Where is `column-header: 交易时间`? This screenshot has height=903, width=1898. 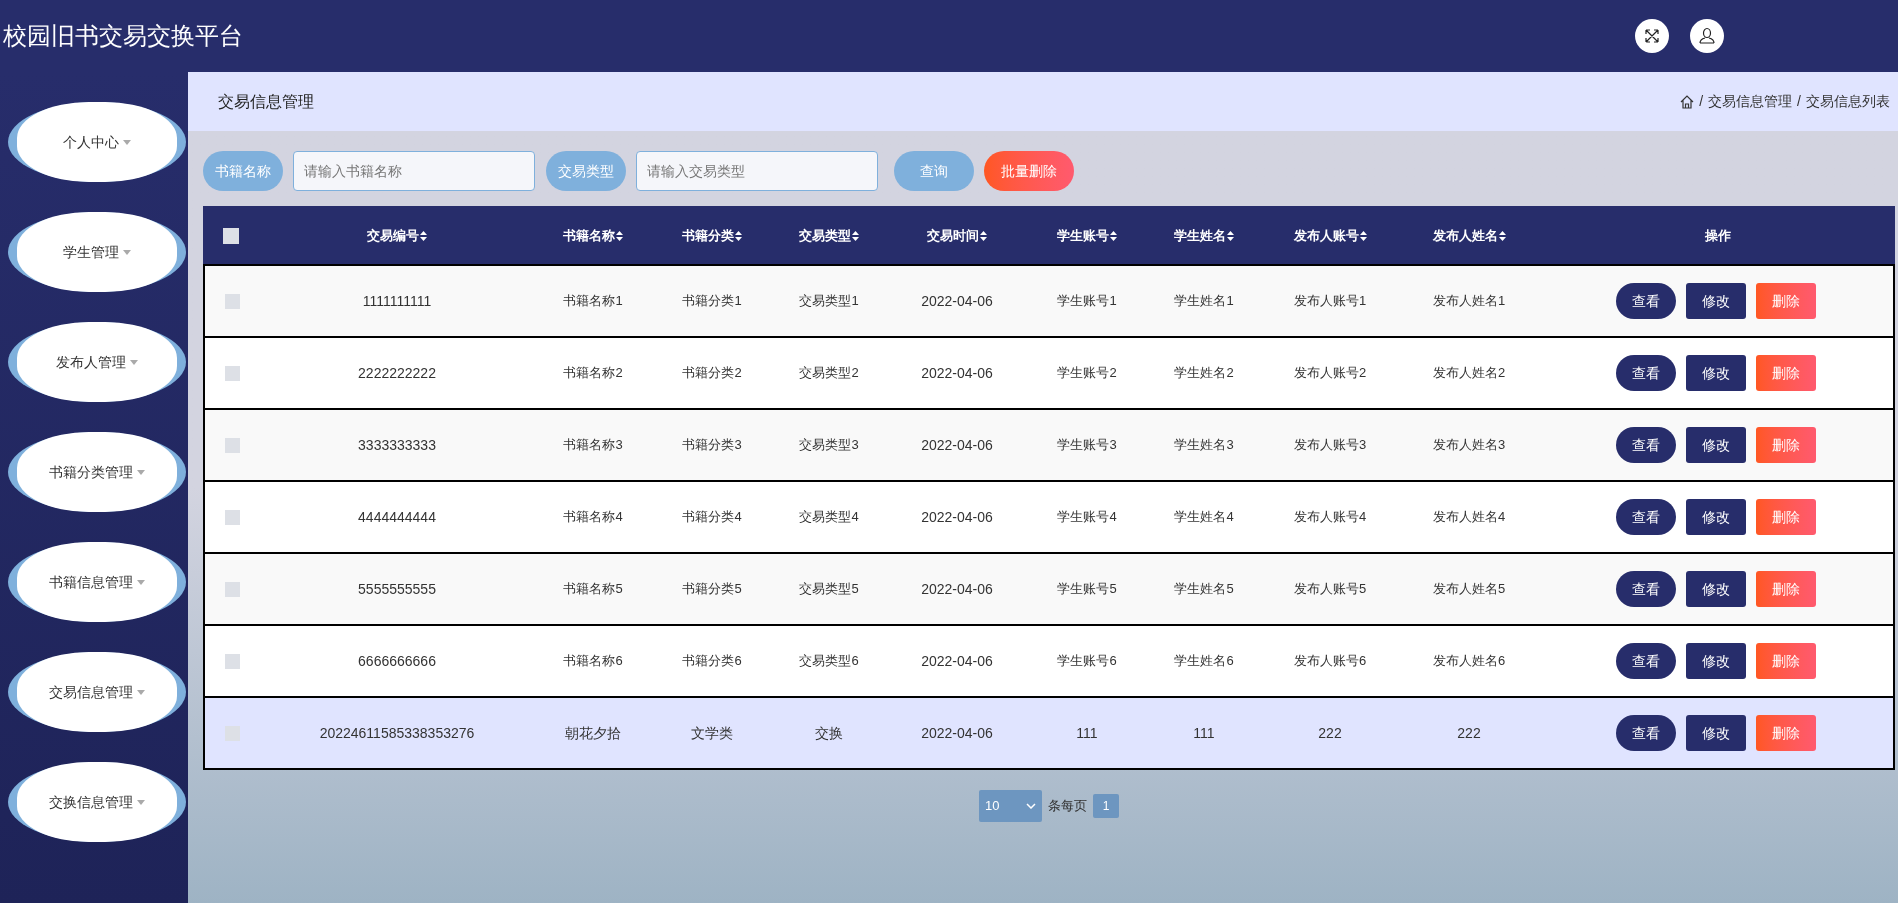 column-header: 交易时间 is located at coordinates (957, 236).